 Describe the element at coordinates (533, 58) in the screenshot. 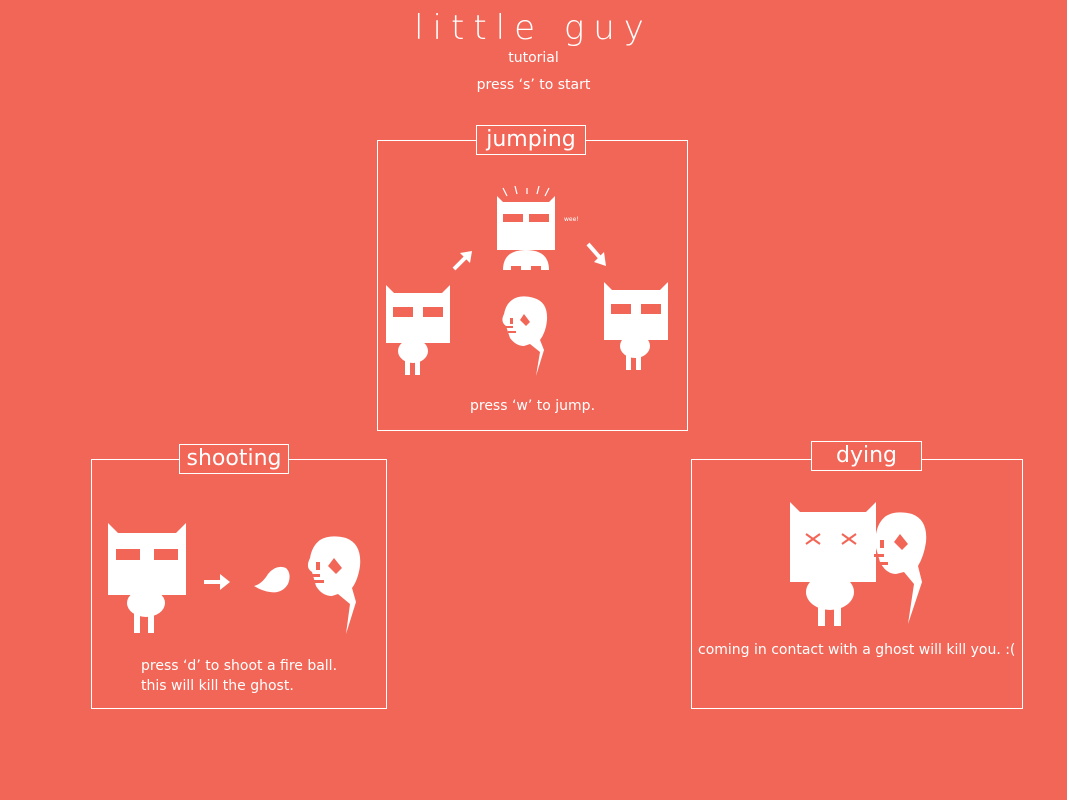

I see `tutorial-subtitle: tutorial` at that location.